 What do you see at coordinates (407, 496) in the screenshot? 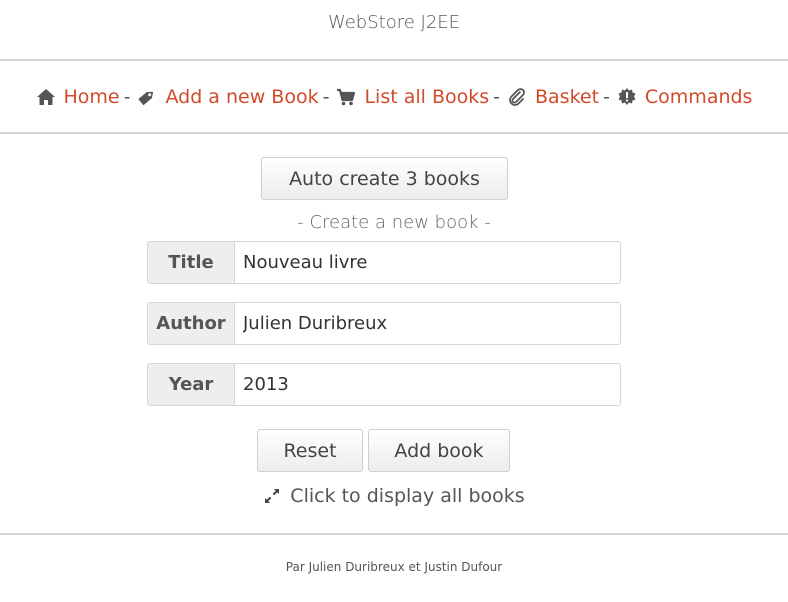
I see `display-all-books-label: Click to display all books` at bounding box center [407, 496].